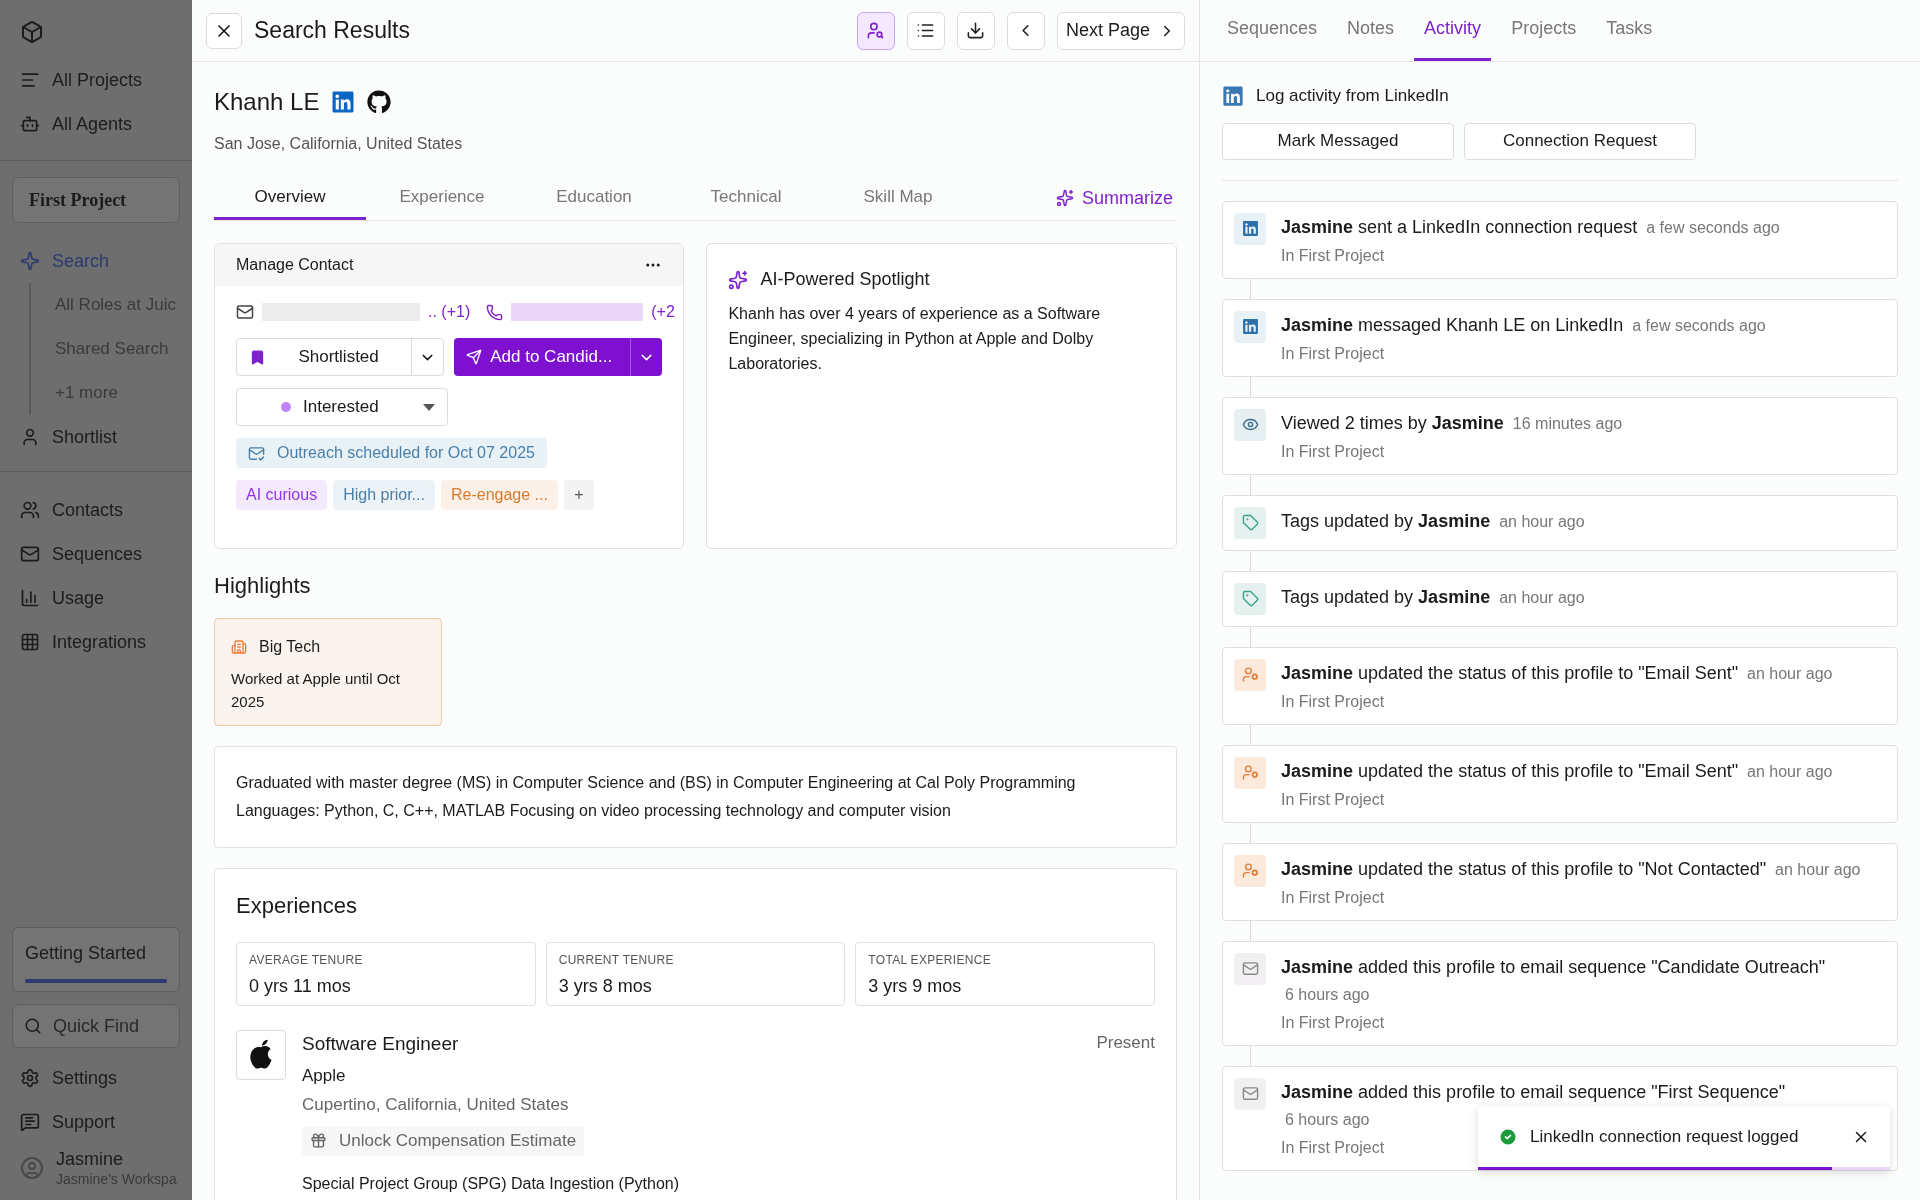 The height and width of the screenshot is (1200, 1920). Describe the element at coordinates (1371, 30) in the screenshot. I see `panel-tab: Notes` at that location.